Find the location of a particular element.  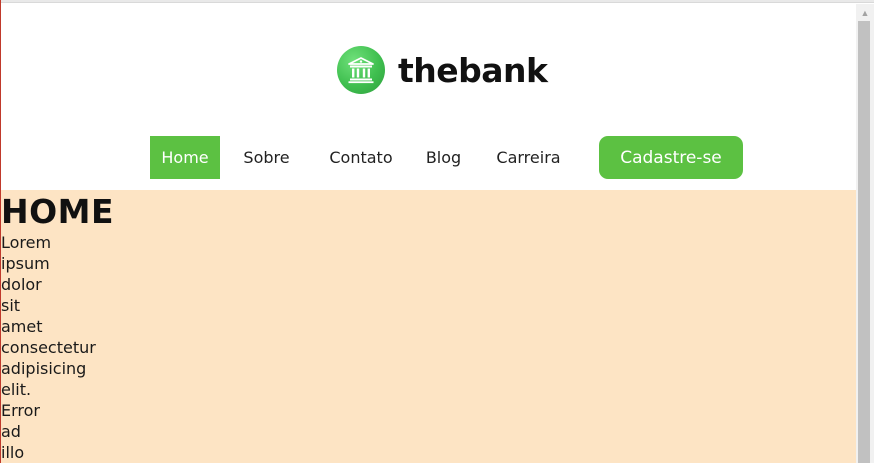

brand: thebank is located at coordinates (442, 70).